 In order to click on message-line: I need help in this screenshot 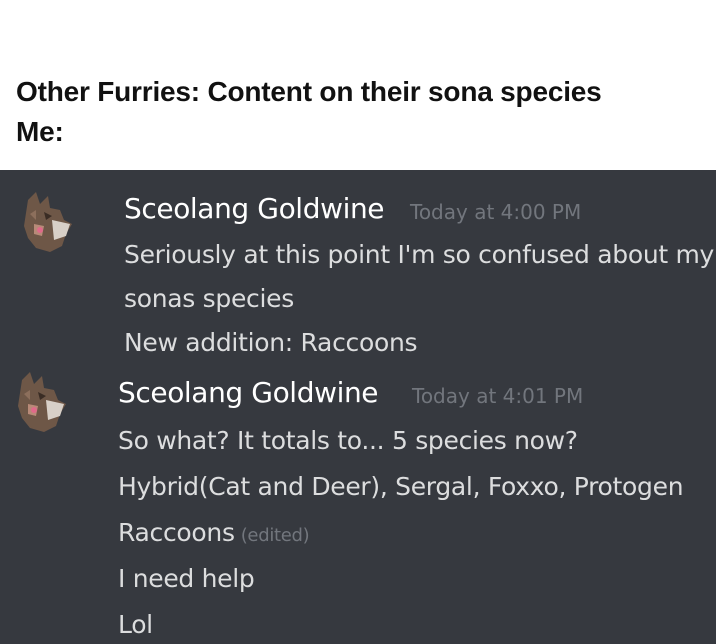, I will do `click(186, 578)`.